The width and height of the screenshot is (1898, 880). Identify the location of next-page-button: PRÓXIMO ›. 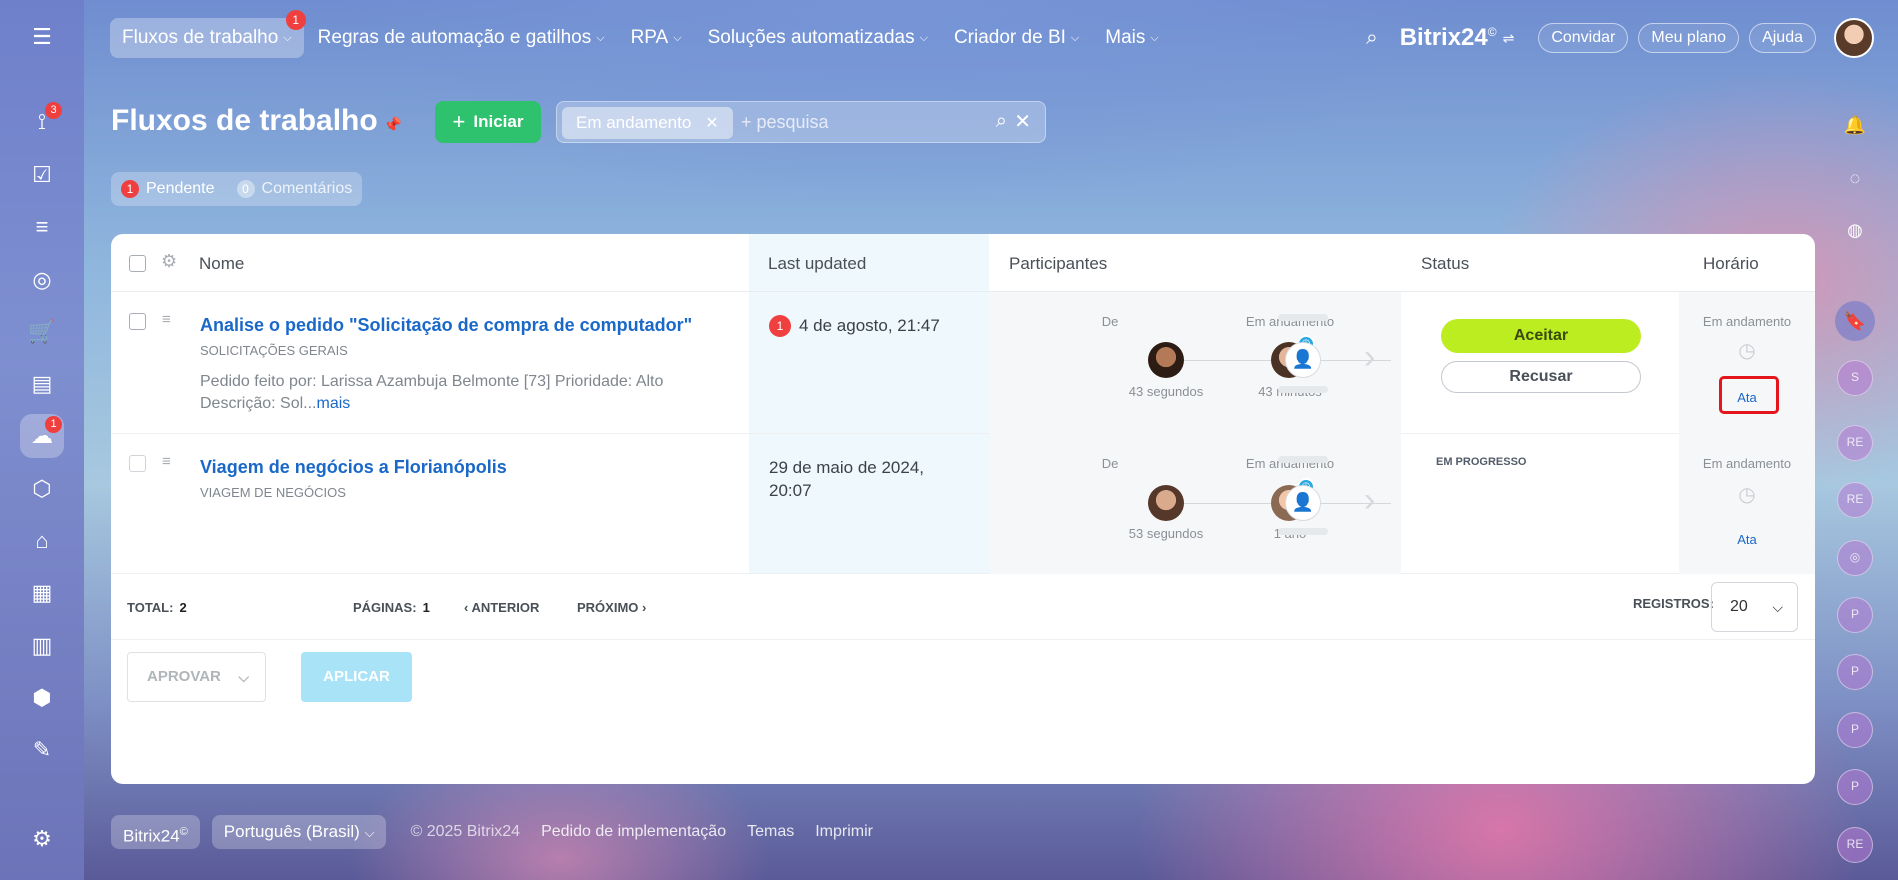
(611, 607).